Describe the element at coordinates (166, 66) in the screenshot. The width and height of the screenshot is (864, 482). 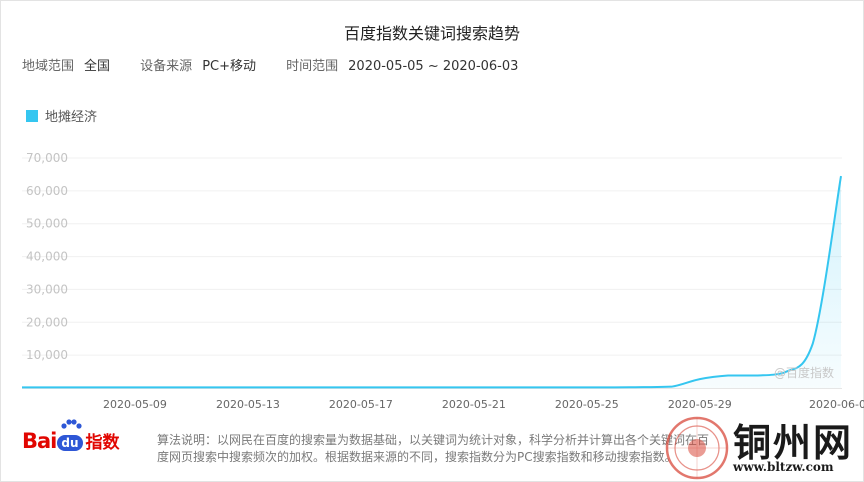
I see `device-label: 设备来源` at that location.